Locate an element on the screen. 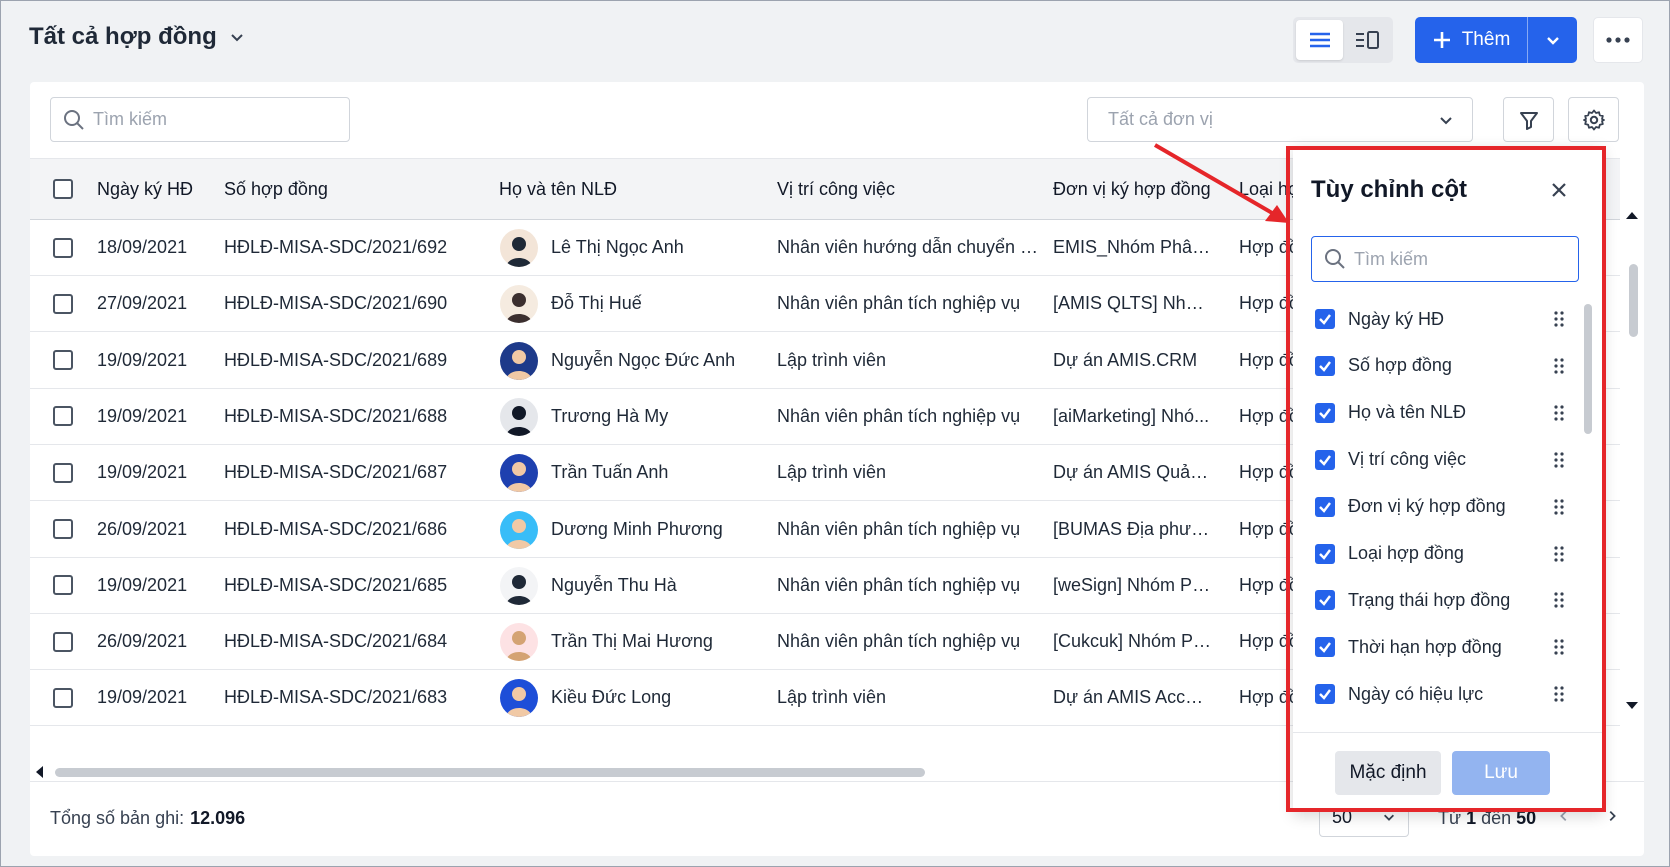 The image size is (1670, 867). close-button is located at coordinates (1559, 190).